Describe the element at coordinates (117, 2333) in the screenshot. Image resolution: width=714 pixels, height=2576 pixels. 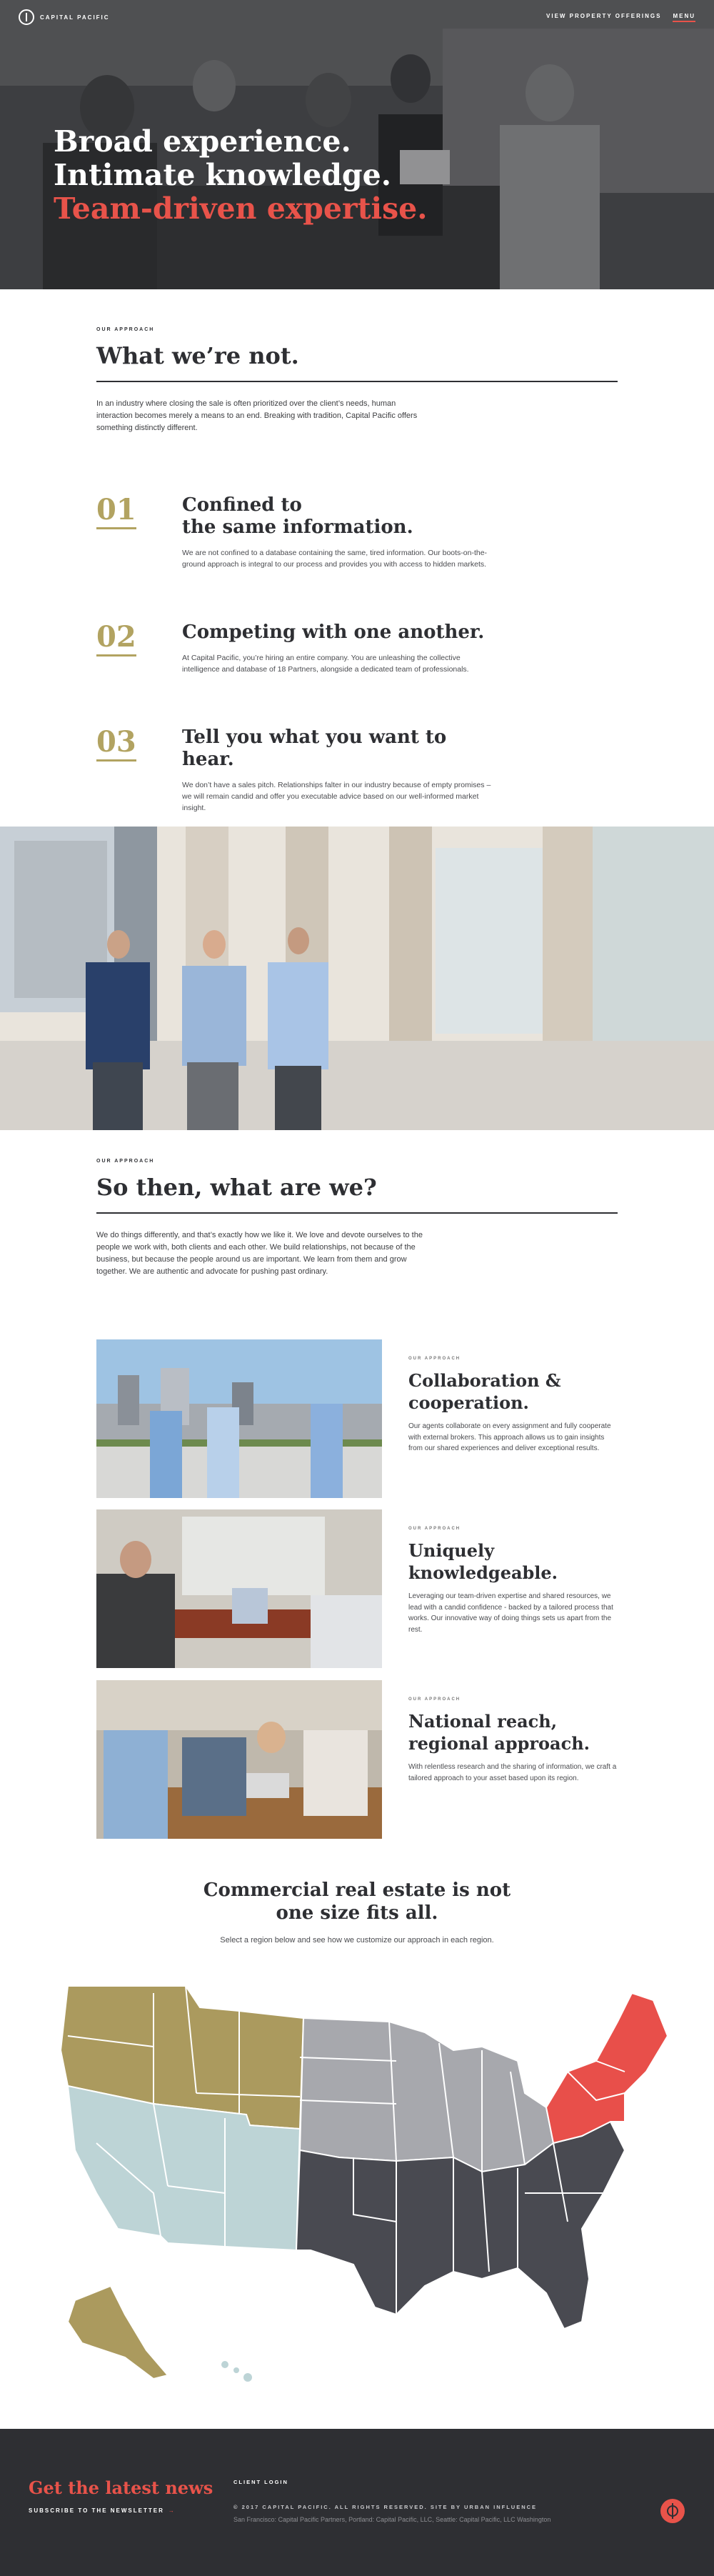
I see `region-alaska` at that location.